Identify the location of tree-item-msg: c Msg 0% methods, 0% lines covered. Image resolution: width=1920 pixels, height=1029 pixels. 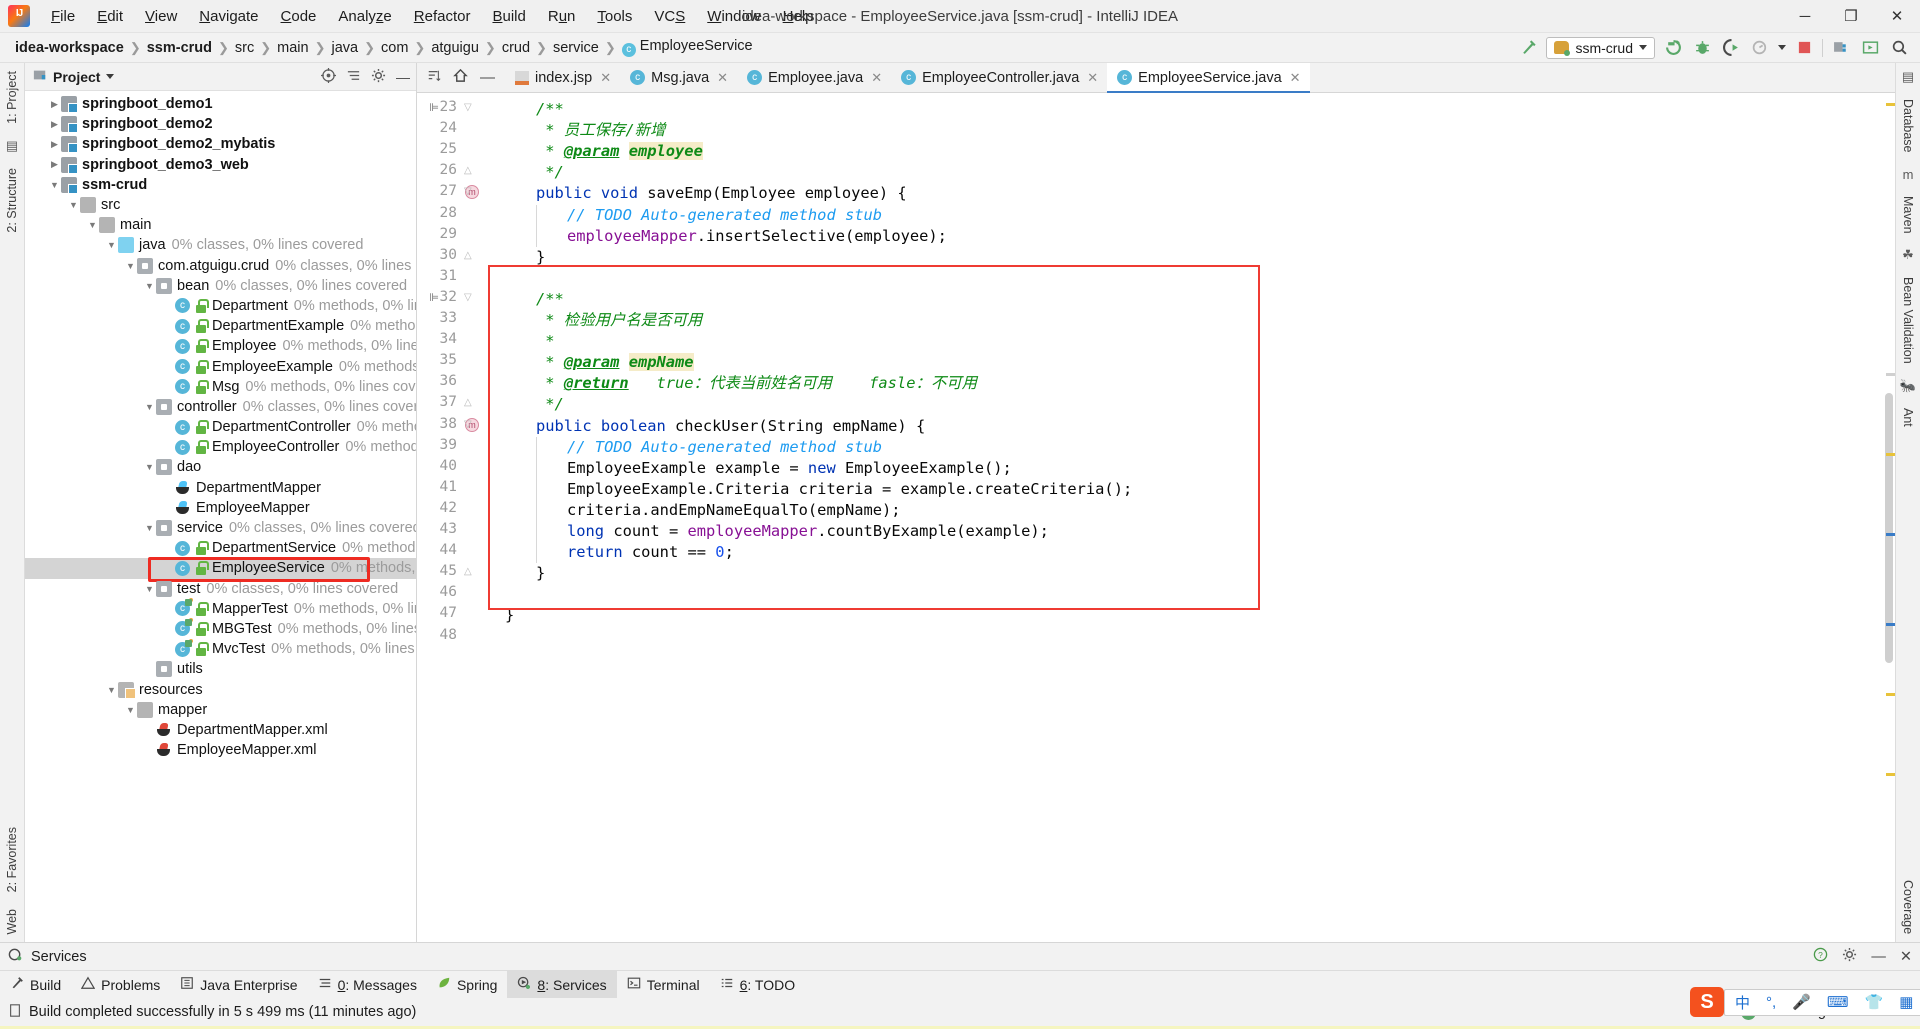
(220, 387).